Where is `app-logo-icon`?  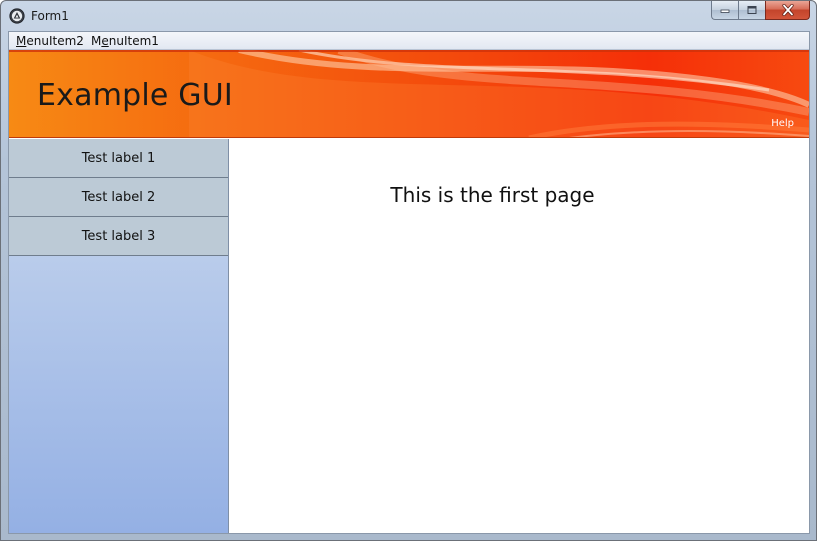 app-logo-icon is located at coordinates (17, 16).